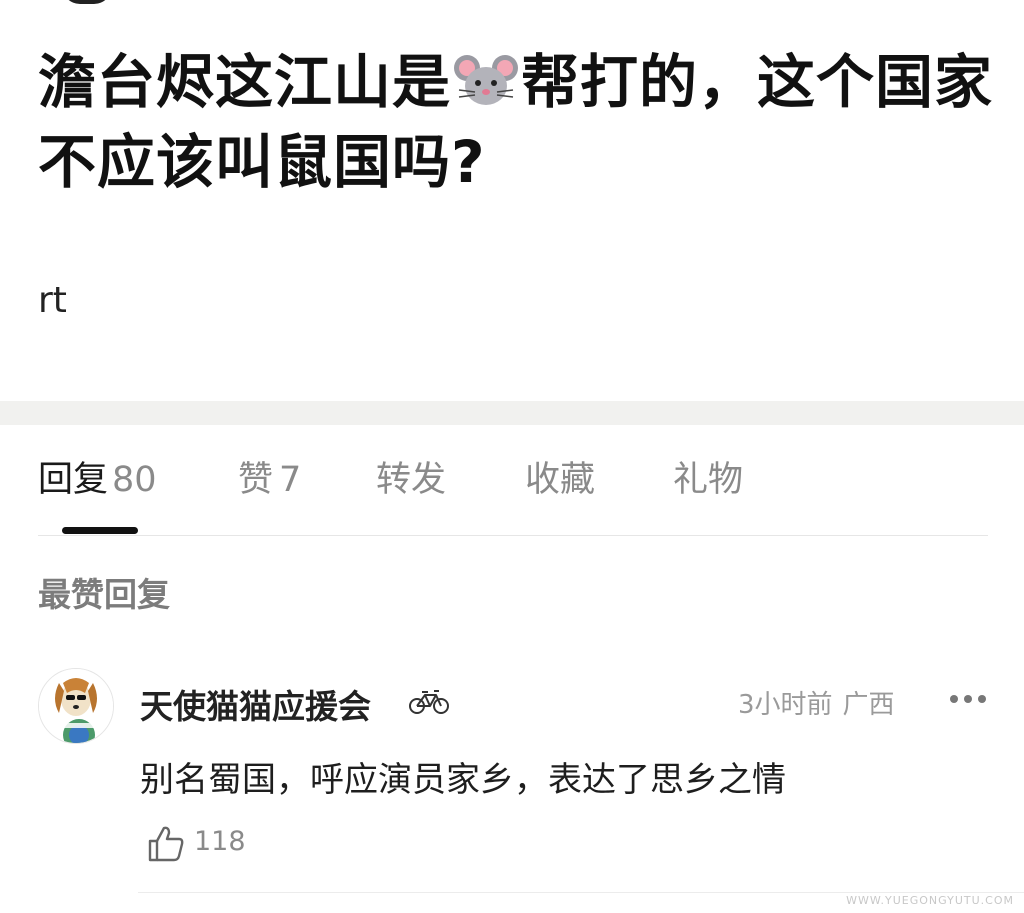 This screenshot has width=1024, height=913. Describe the element at coordinates (245, 82) in the screenshot. I see `post-title-part1: 澹台烬这江山是` at that location.